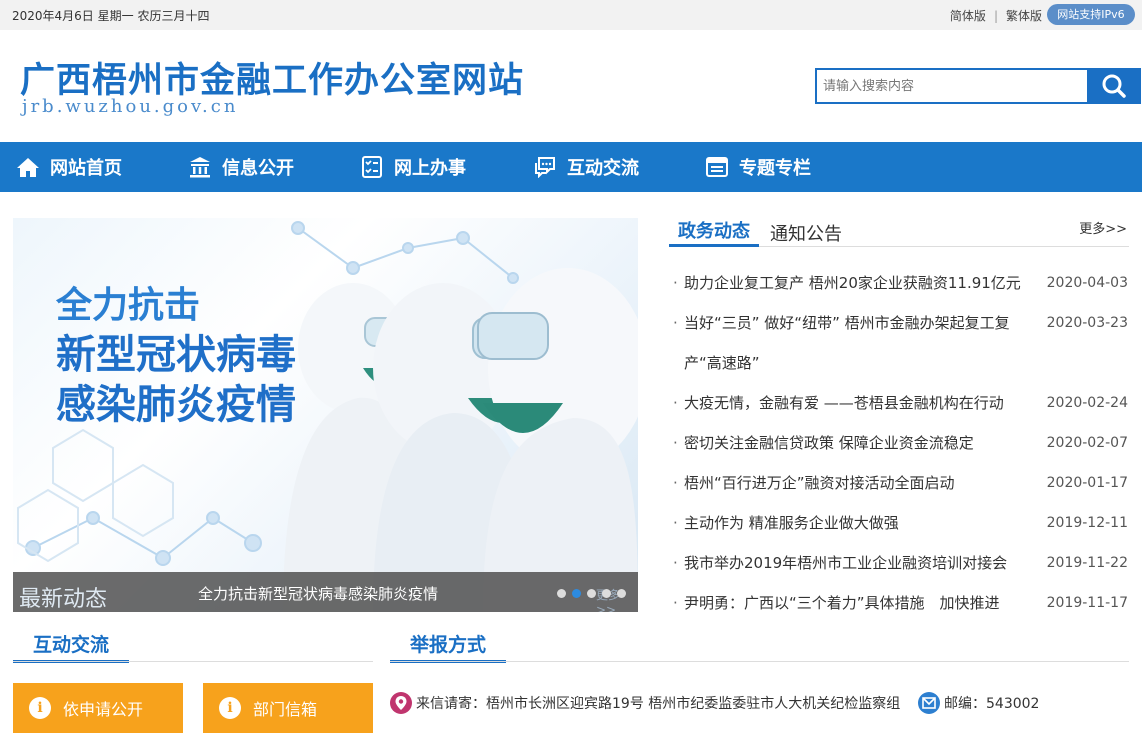 The width and height of the screenshot is (1142, 738). I want to click on report-divider, so click(759, 661).